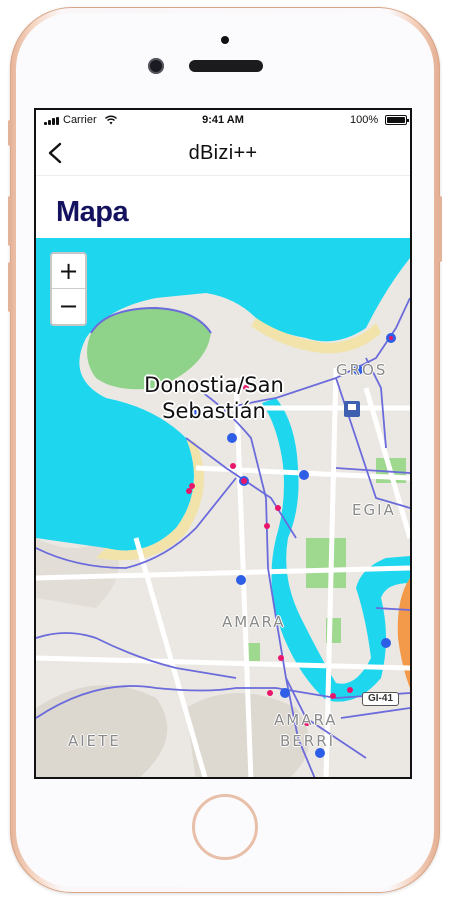  Describe the element at coordinates (397, 120) in the screenshot. I see `battery-icon` at that location.